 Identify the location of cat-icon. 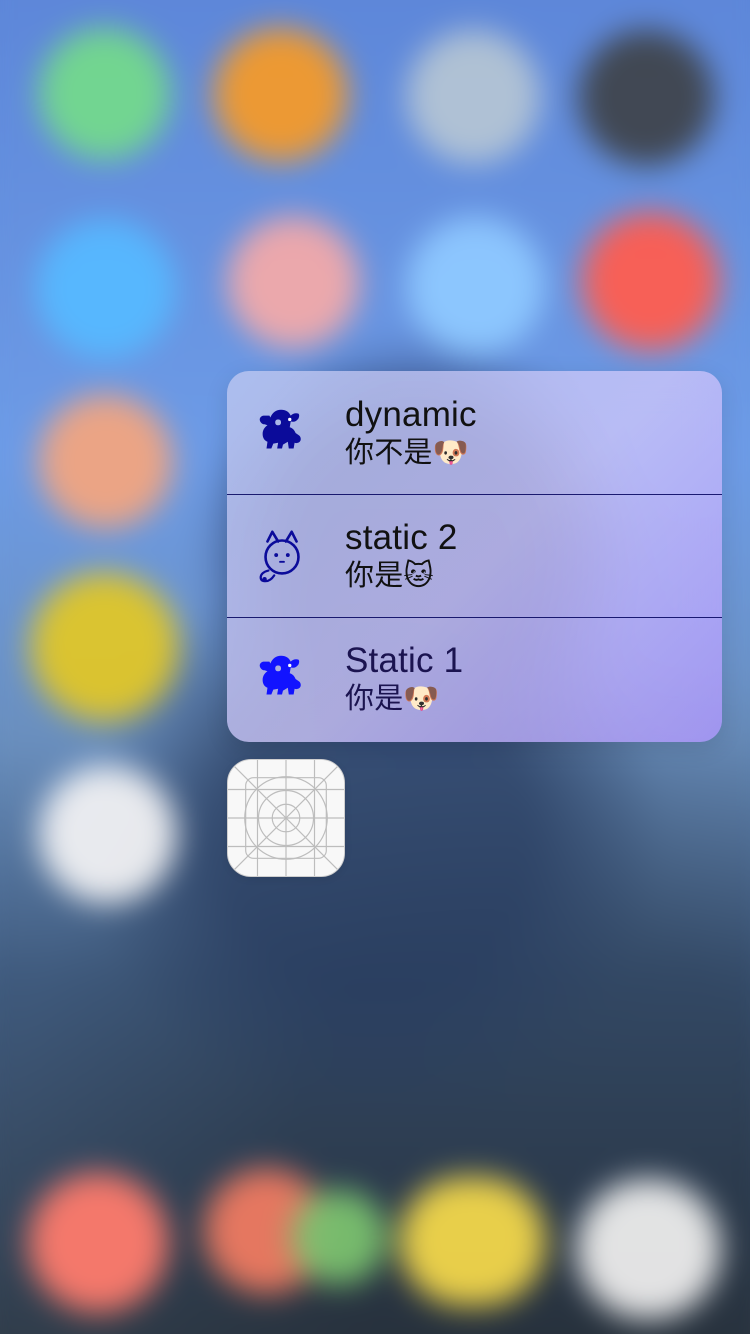
(282, 556).